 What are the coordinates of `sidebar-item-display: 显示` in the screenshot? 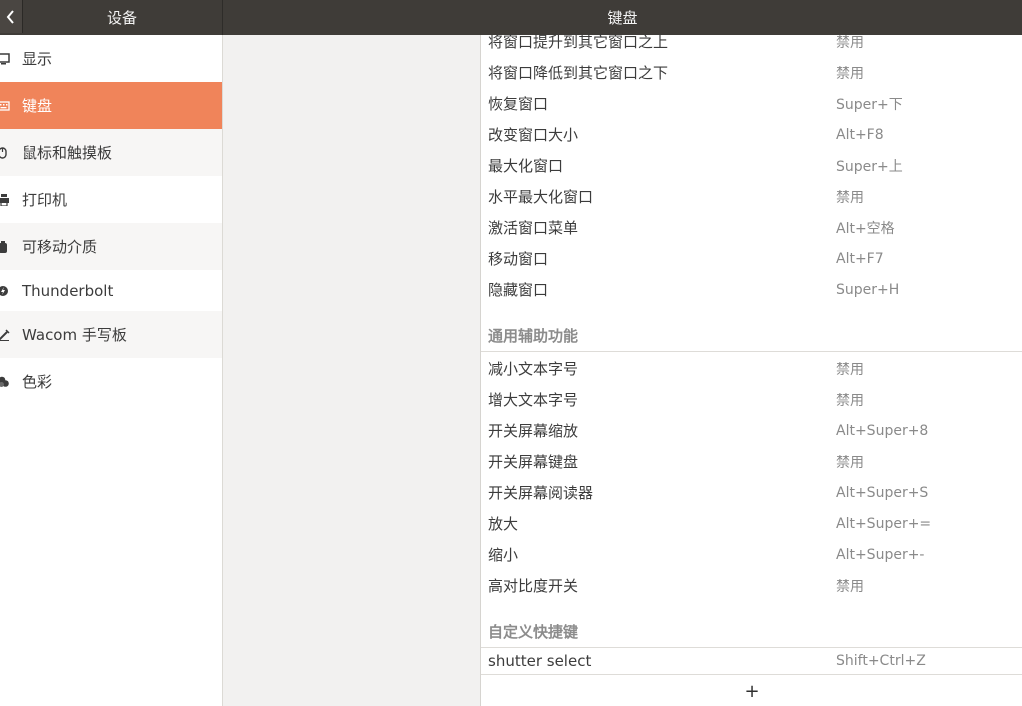 It's located at (111, 58).